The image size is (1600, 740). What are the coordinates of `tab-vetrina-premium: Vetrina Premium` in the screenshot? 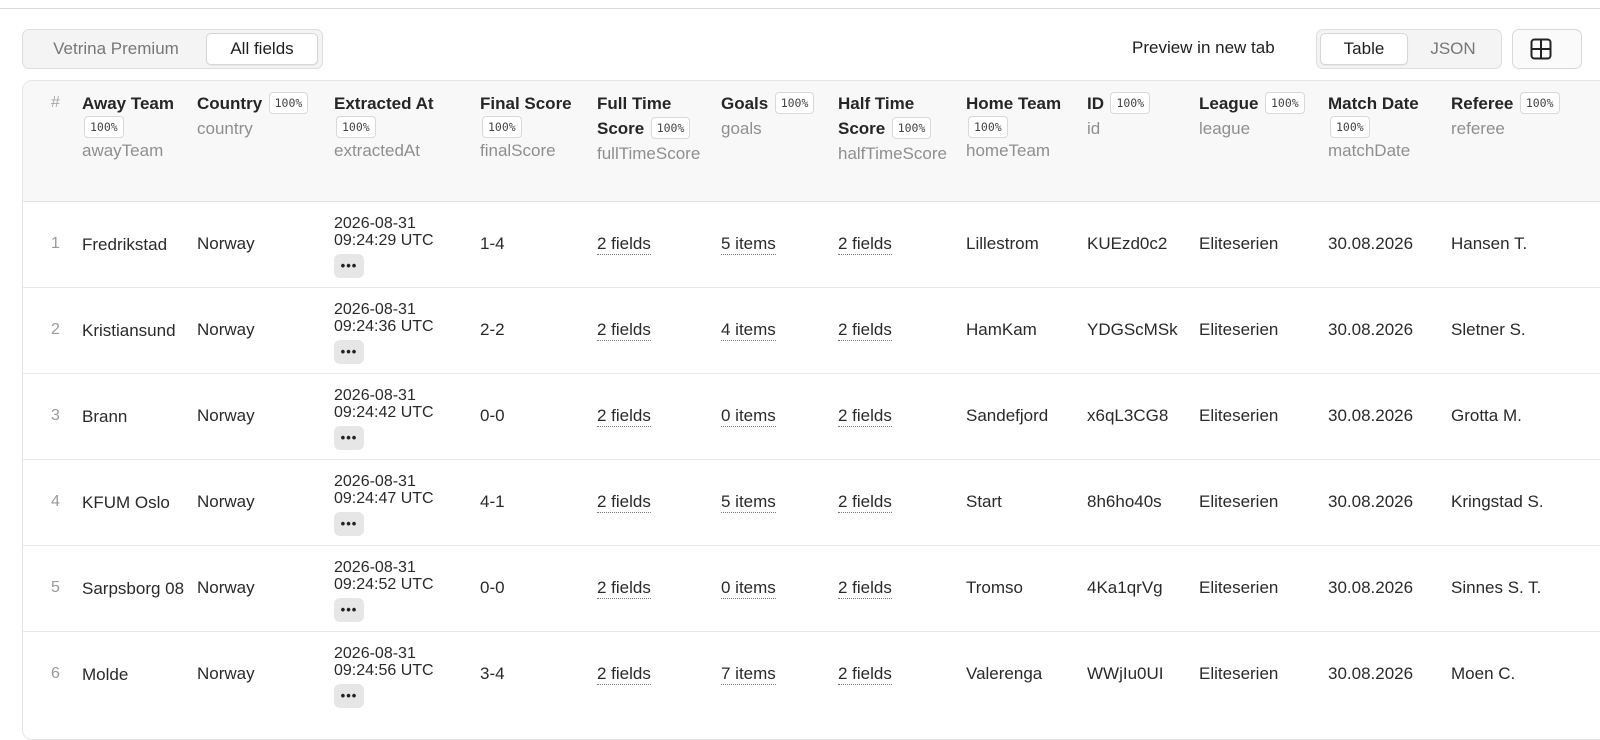 It's located at (116, 49).